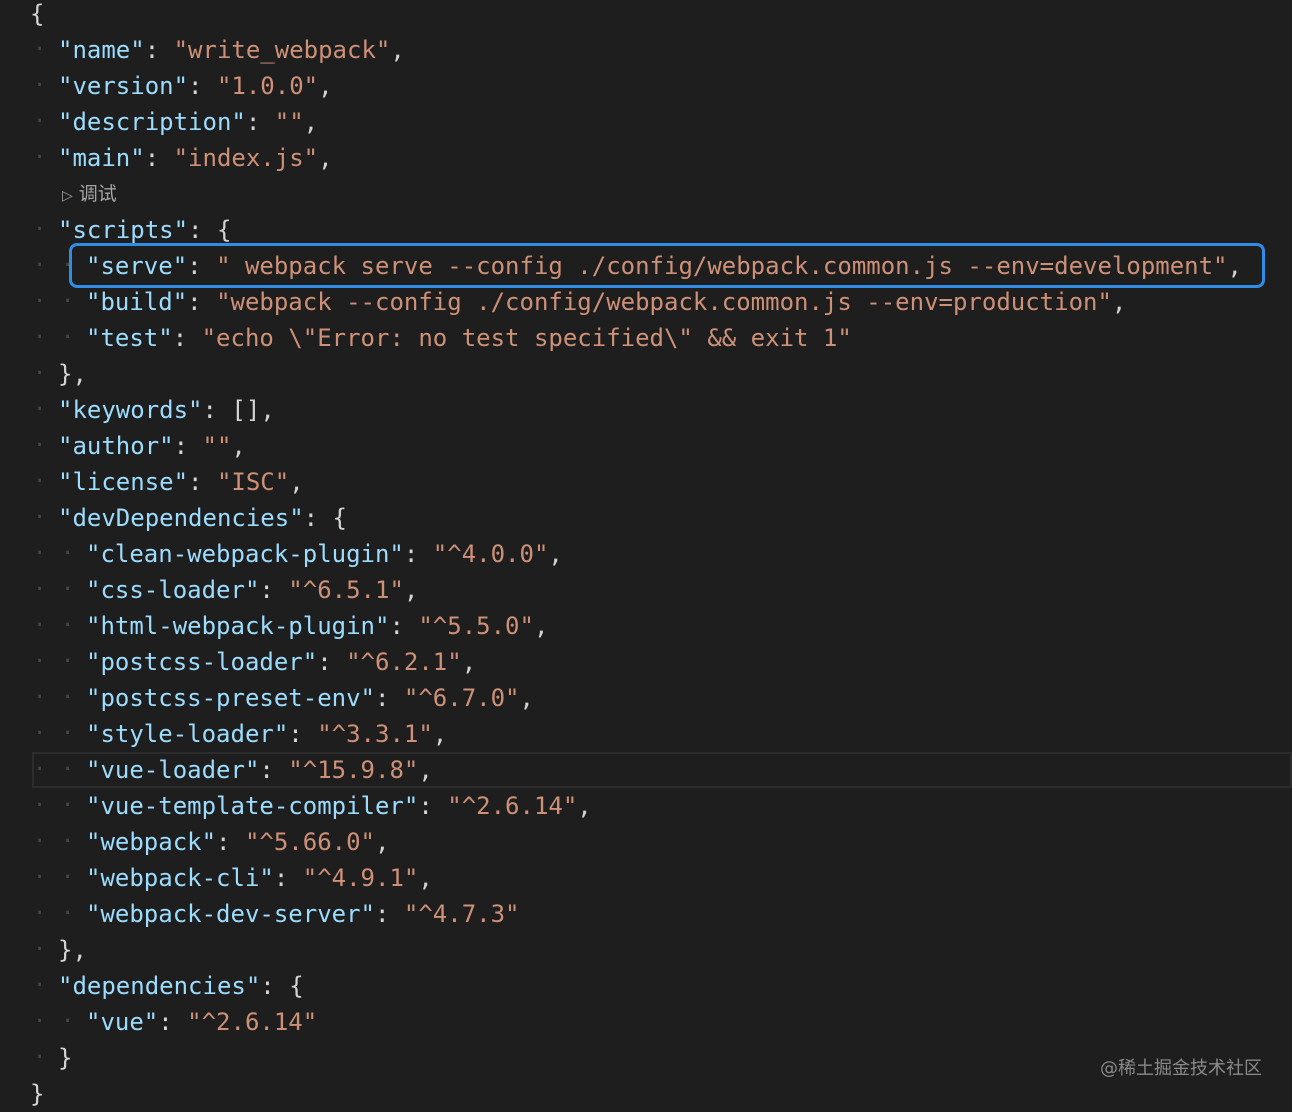  Describe the element at coordinates (646, 590) in the screenshot. I see `dev-dependency-entry: "css-loader": "^6.5.1",` at that location.